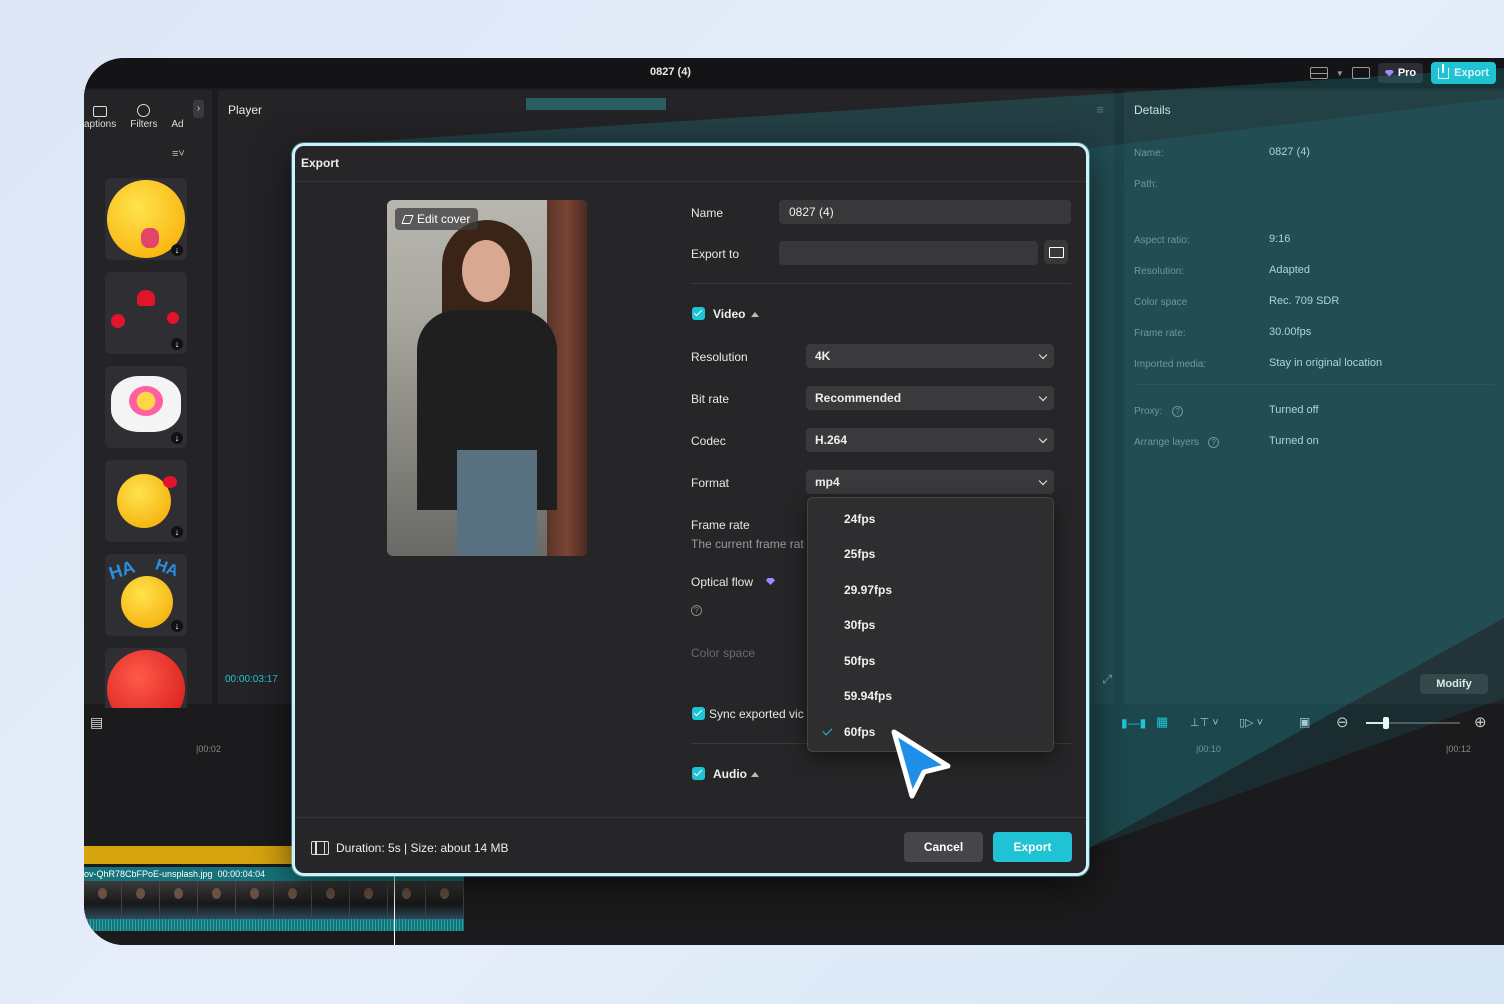 The height and width of the screenshot is (1004, 1504). I want to click on ruler-label: |00:10, so click(1208, 749).